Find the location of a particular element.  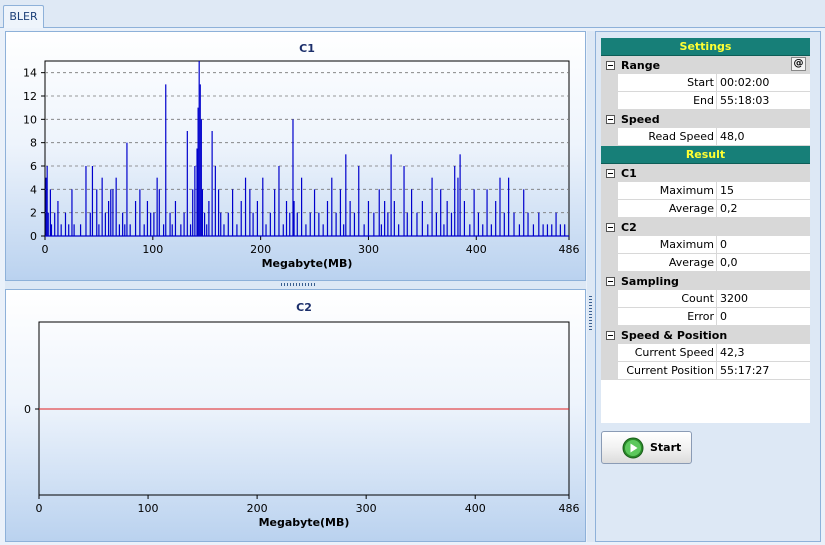

property-row-end: End 55:18:03 is located at coordinates (705, 101).